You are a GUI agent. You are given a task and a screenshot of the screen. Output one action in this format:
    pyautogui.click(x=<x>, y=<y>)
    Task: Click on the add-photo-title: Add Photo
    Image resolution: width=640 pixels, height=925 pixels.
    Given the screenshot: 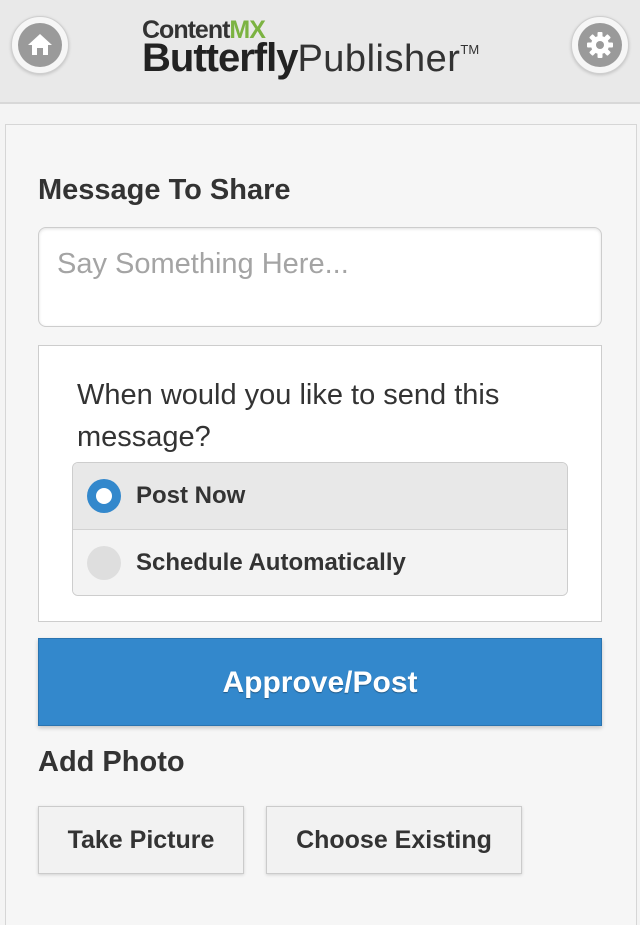 What is the action you would take?
    pyautogui.click(x=111, y=762)
    